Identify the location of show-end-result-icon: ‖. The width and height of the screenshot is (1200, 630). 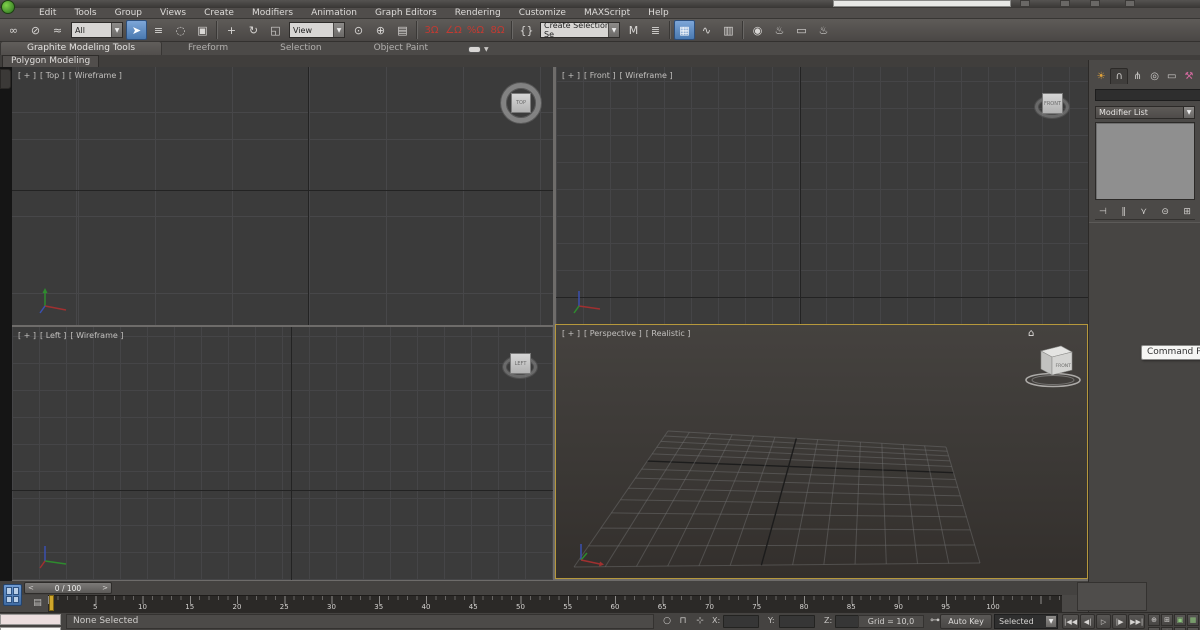
(1123, 212).